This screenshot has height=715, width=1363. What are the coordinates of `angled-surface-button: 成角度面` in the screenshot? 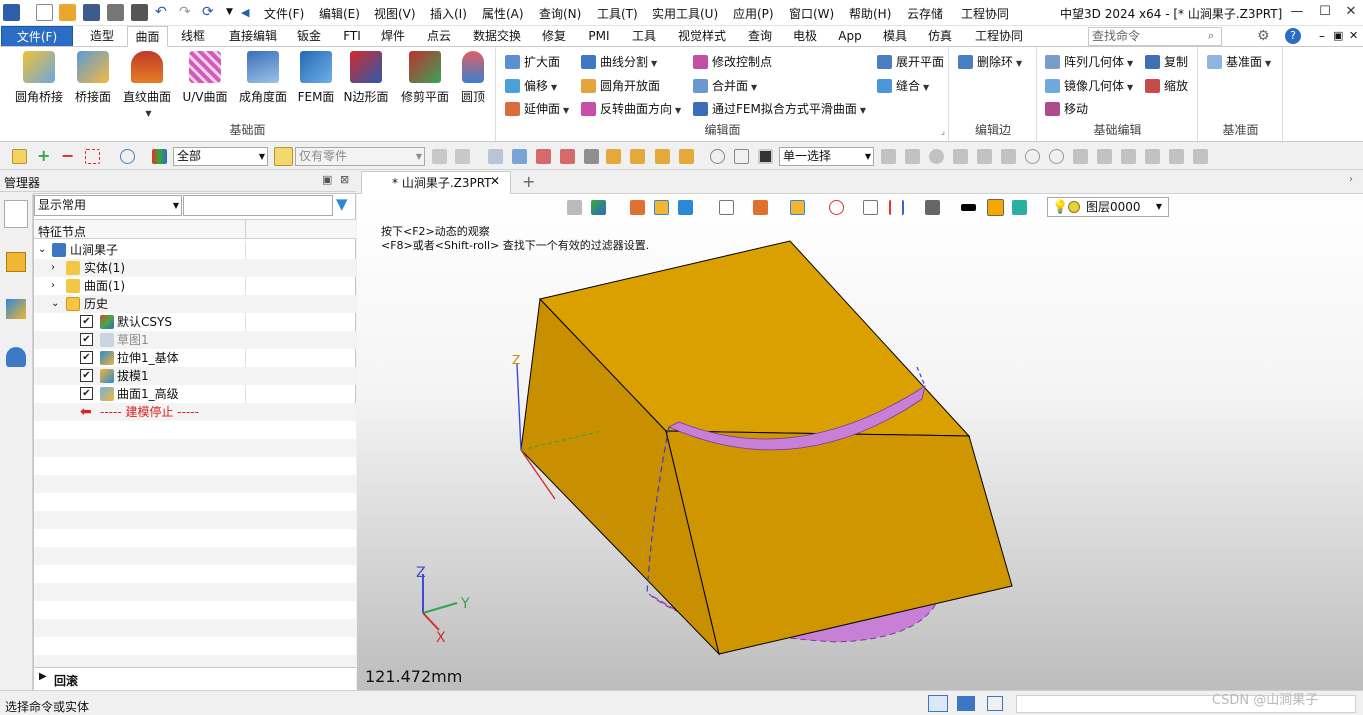 It's located at (263, 82).